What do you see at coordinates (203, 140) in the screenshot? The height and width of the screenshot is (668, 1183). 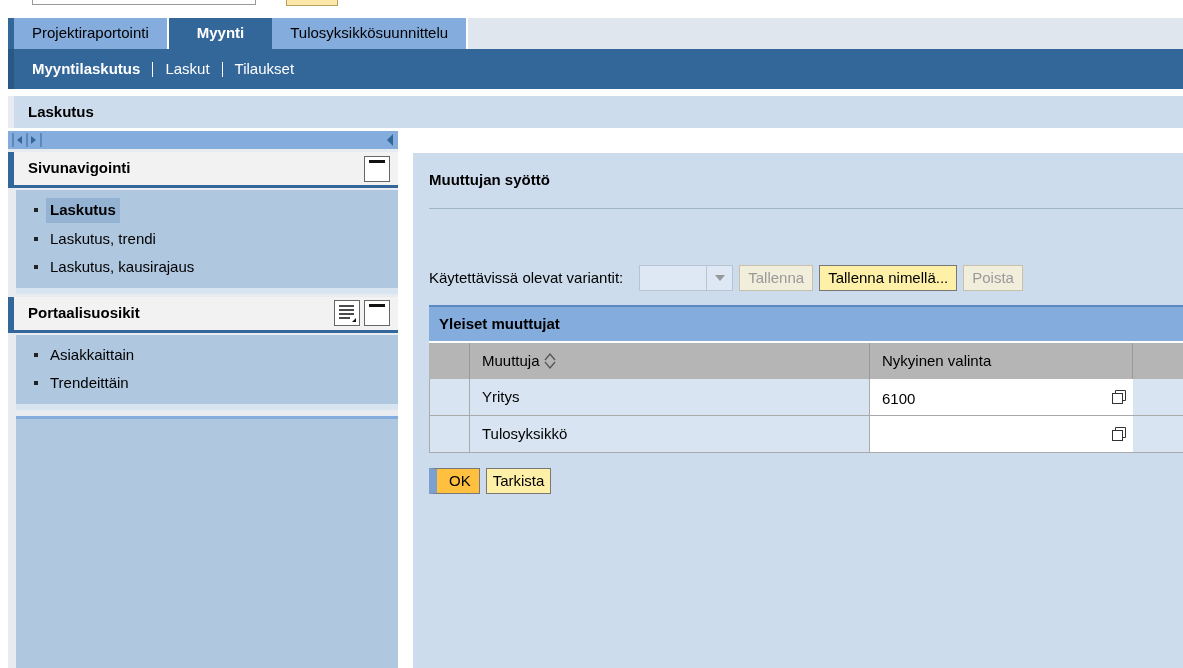 I see `panel-scroll-bar` at bounding box center [203, 140].